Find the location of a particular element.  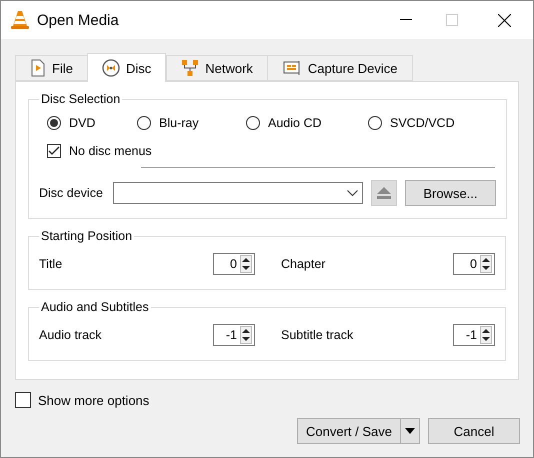

field-label: Subtitle track is located at coordinates (317, 335).